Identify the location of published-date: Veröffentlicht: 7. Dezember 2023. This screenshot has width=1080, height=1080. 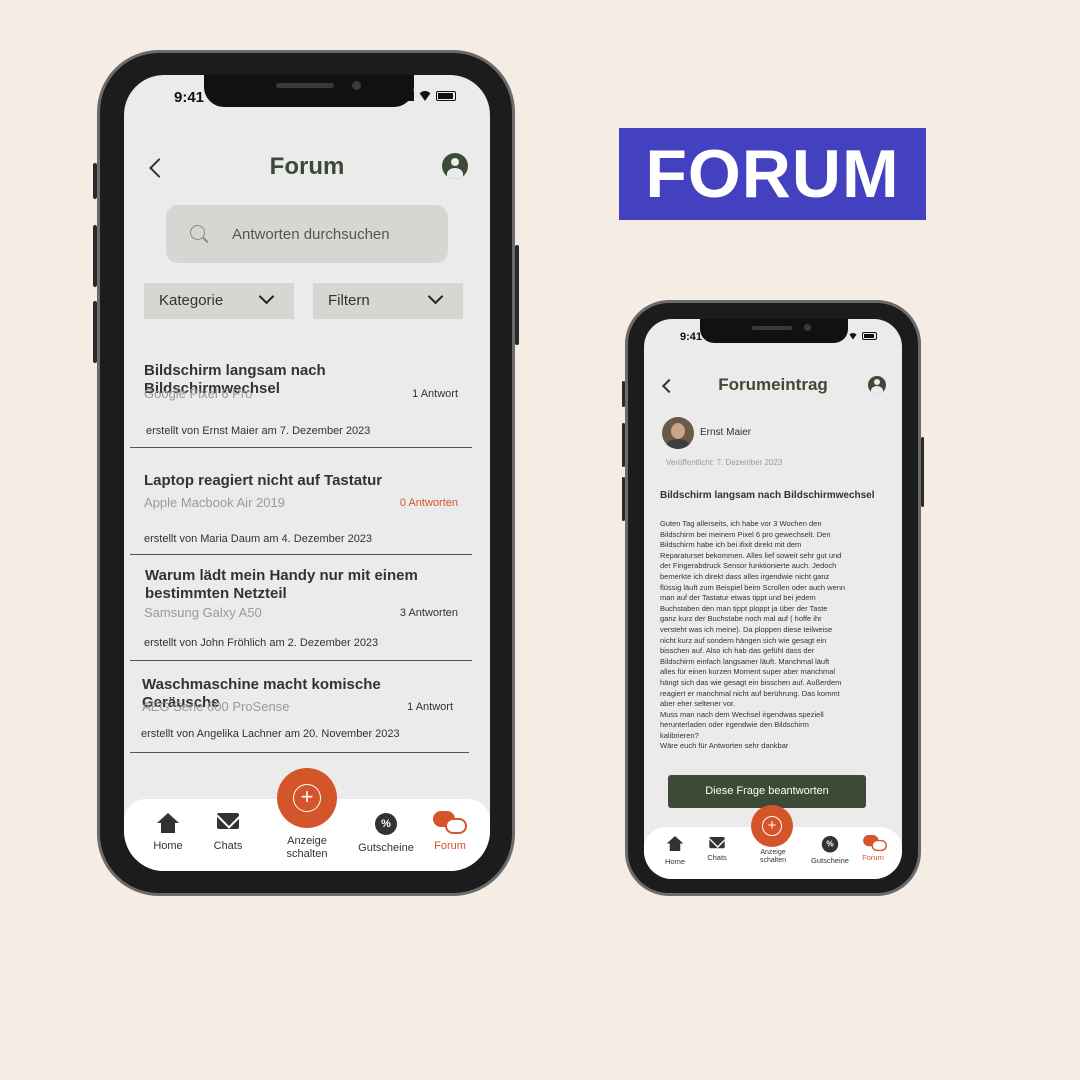
(724, 462).